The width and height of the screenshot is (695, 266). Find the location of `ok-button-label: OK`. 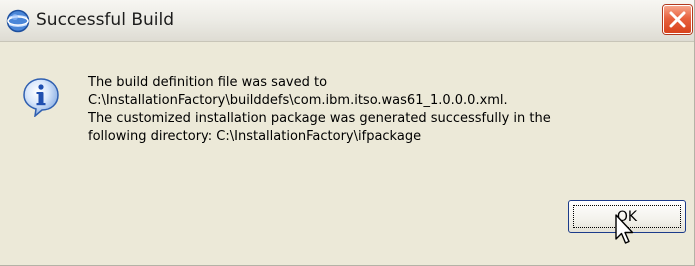

ok-button-label: OK is located at coordinates (627, 217).